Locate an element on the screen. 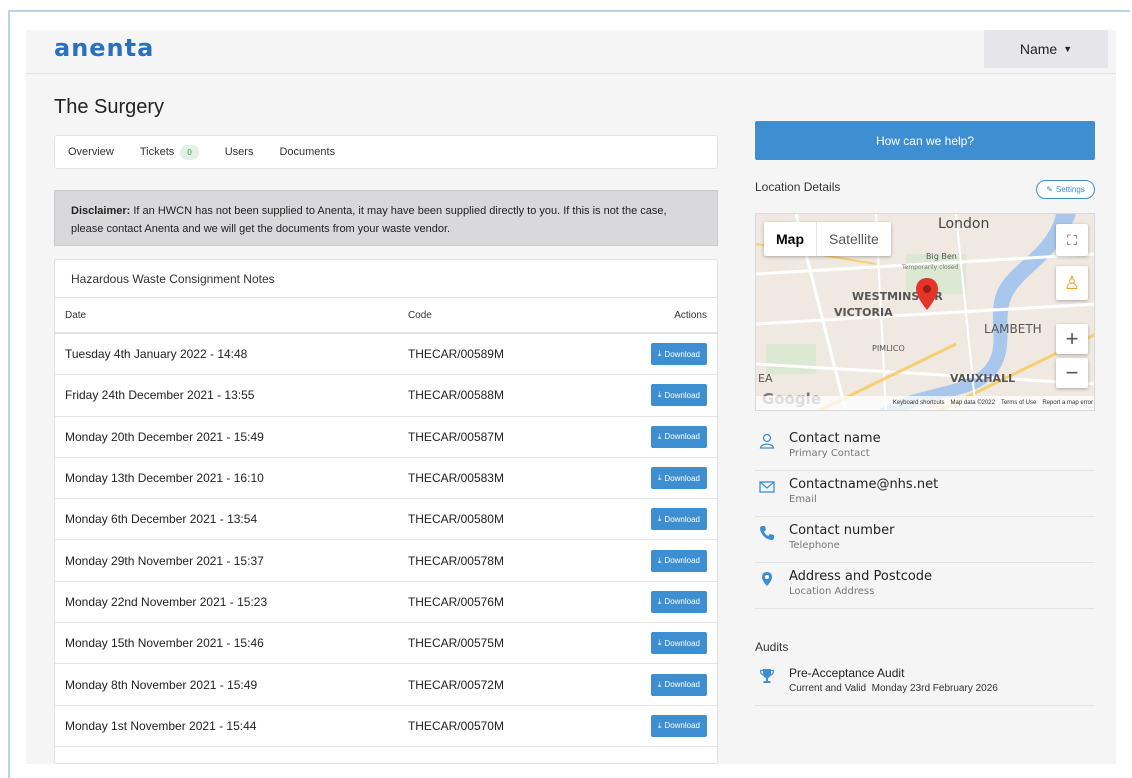 The image size is (1132, 778). map-label-big-ben-sub: Temporarily closed is located at coordinates (930, 267).